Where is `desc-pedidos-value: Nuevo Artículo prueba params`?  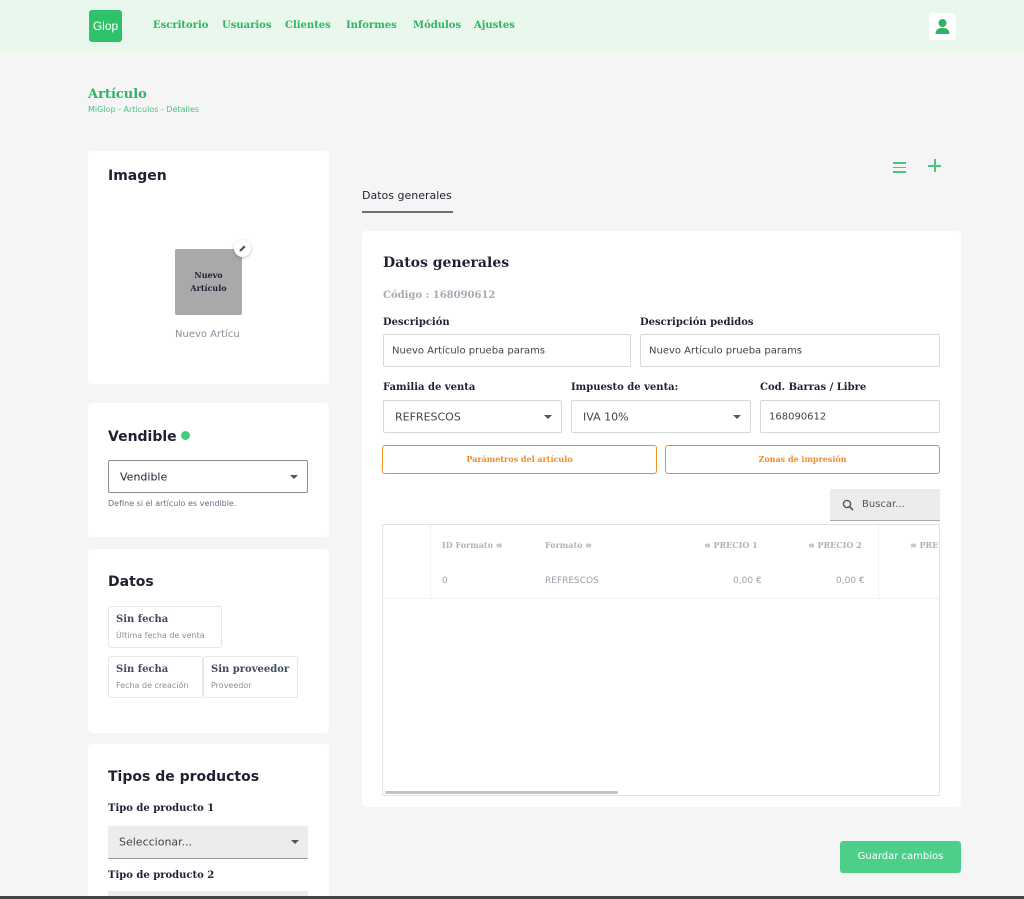
desc-pedidos-value: Nuevo Artículo prueba params is located at coordinates (726, 350).